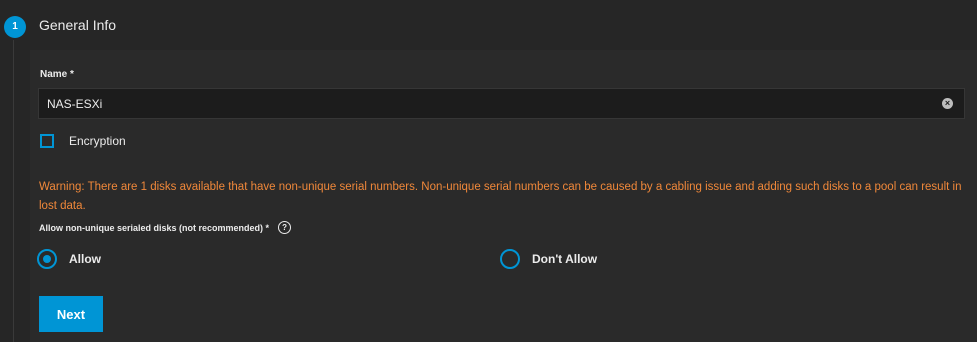 The image size is (977, 342). What do you see at coordinates (85, 259) in the screenshot?
I see `radio-label-allow: Allow` at bounding box center [85, 259].